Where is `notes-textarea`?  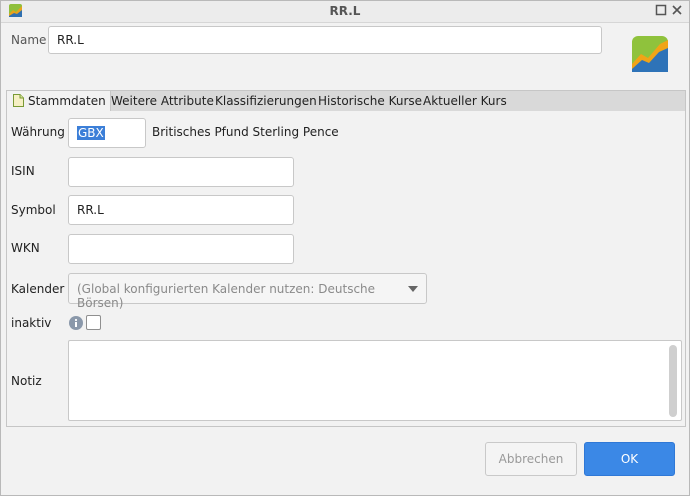
notes-textarea is located at coordinates (375, 380).